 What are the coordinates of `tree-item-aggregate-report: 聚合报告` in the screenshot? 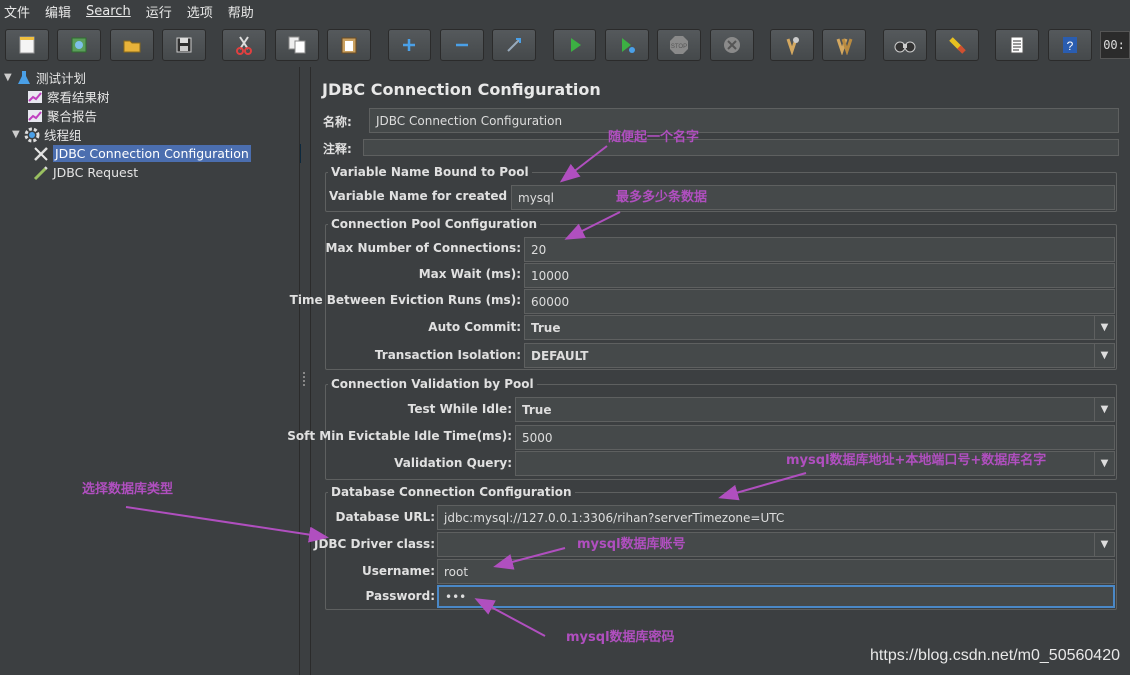 It's located at (62, 115).